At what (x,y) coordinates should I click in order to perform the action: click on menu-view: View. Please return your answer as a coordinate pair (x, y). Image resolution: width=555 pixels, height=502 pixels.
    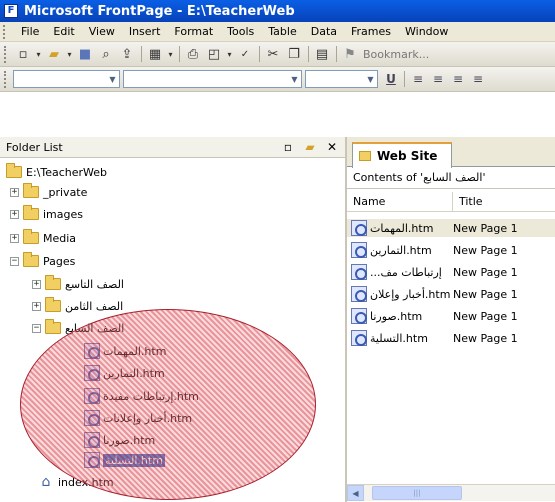
    Looking at the image, I should click on (102, 31).